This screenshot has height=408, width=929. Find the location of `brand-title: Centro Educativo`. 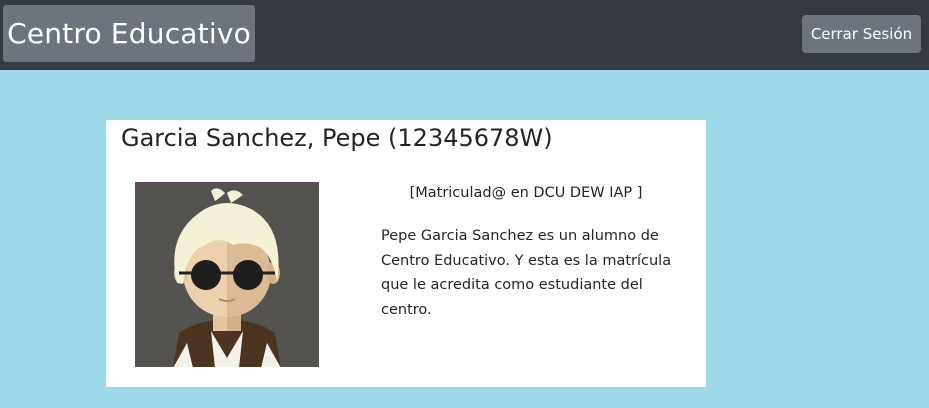

brand-title: Centro Educativo is located at coordinates (129, 33).